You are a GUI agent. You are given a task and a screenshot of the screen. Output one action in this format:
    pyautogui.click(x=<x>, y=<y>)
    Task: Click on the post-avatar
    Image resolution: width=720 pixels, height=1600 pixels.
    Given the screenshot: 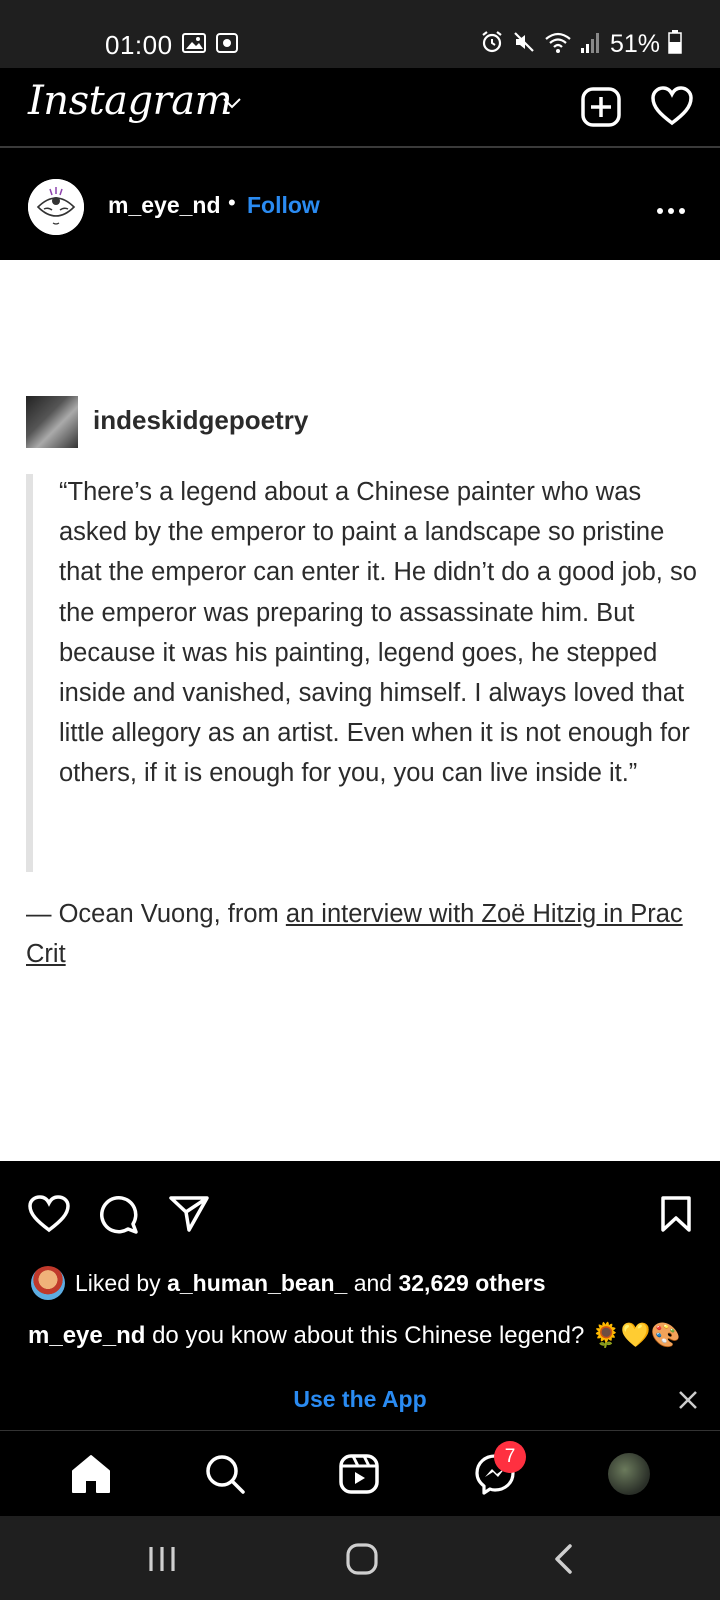 What is the action you would take?
    pyautogui.click(x=56, y=207)
    